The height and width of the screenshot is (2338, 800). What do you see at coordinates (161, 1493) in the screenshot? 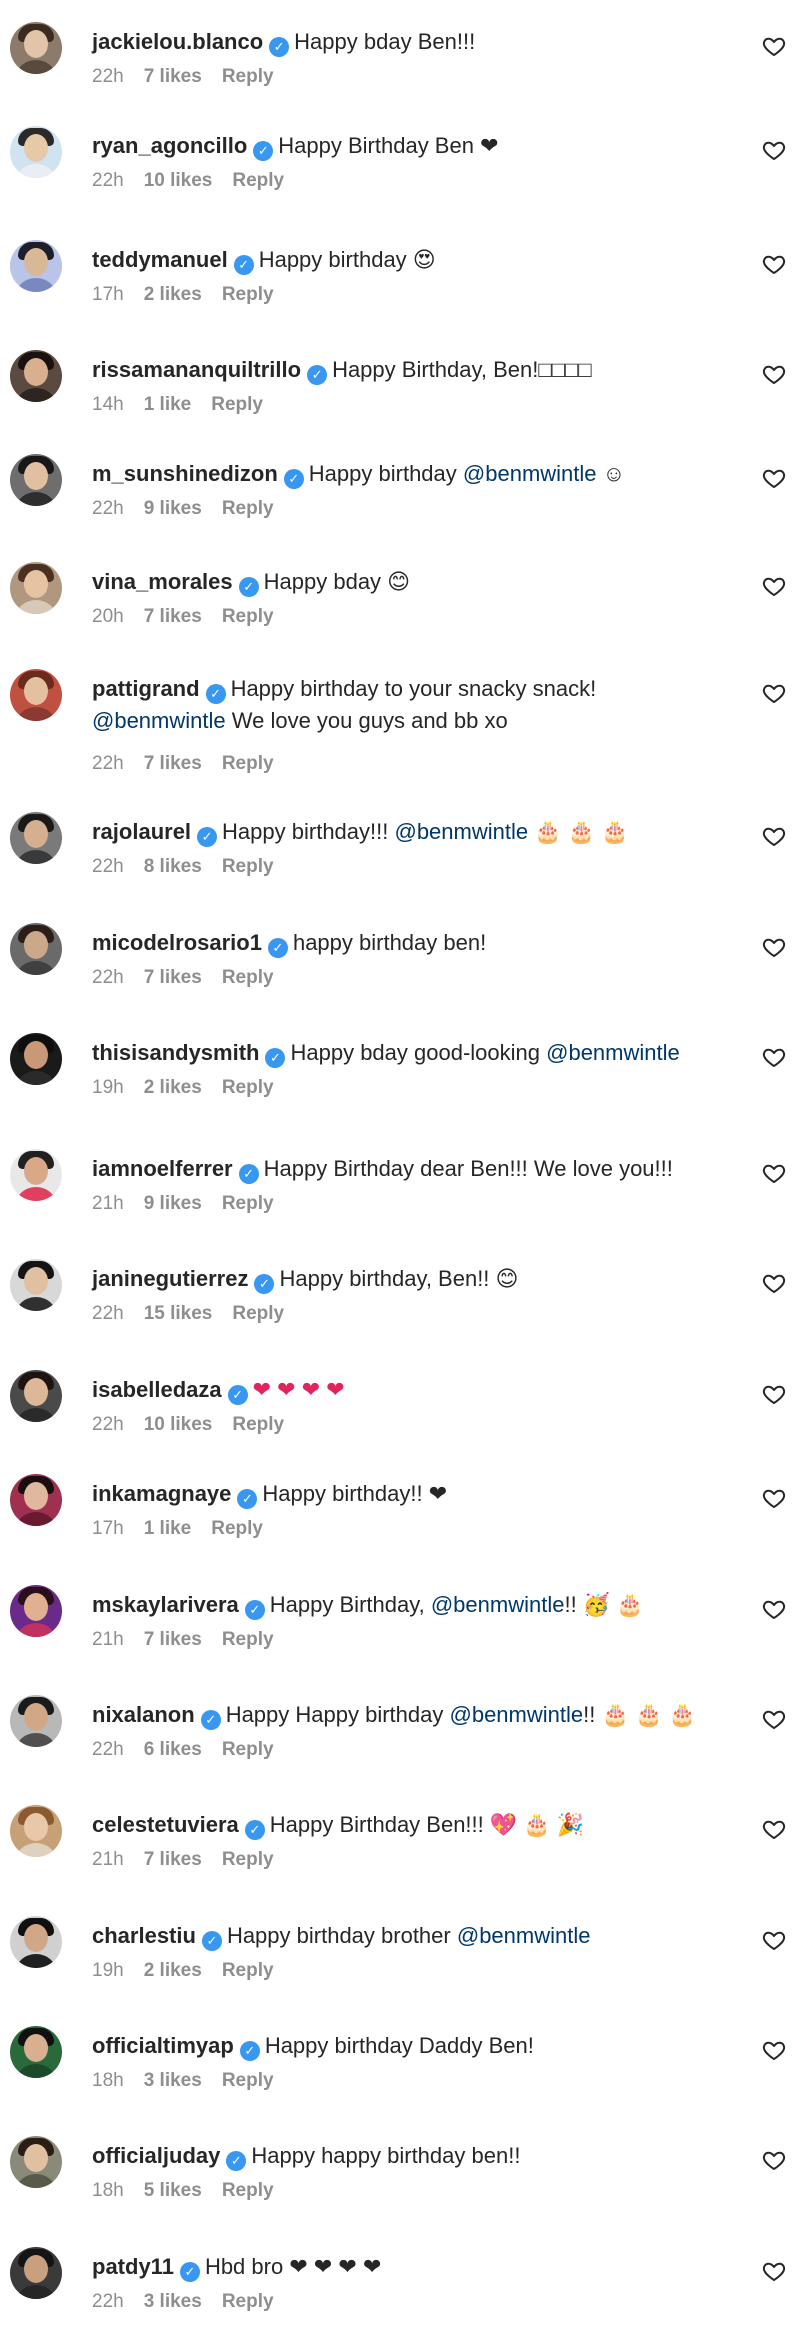
I see `username-link: inkamagnaye` at bounding box center [161, 1493].